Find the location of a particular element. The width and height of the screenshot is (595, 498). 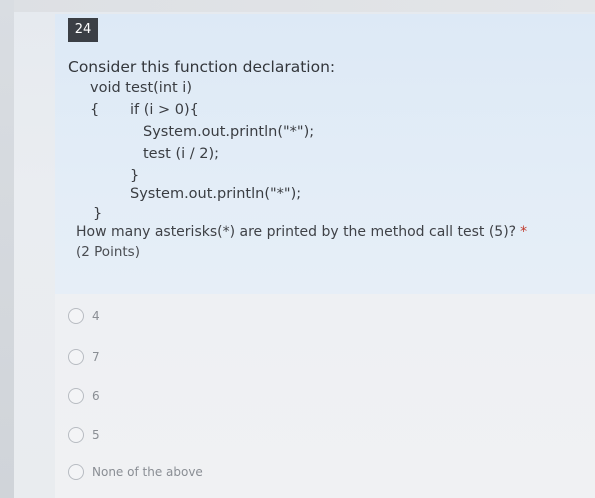

option-label: 5 is located at coordinates (96, 435).